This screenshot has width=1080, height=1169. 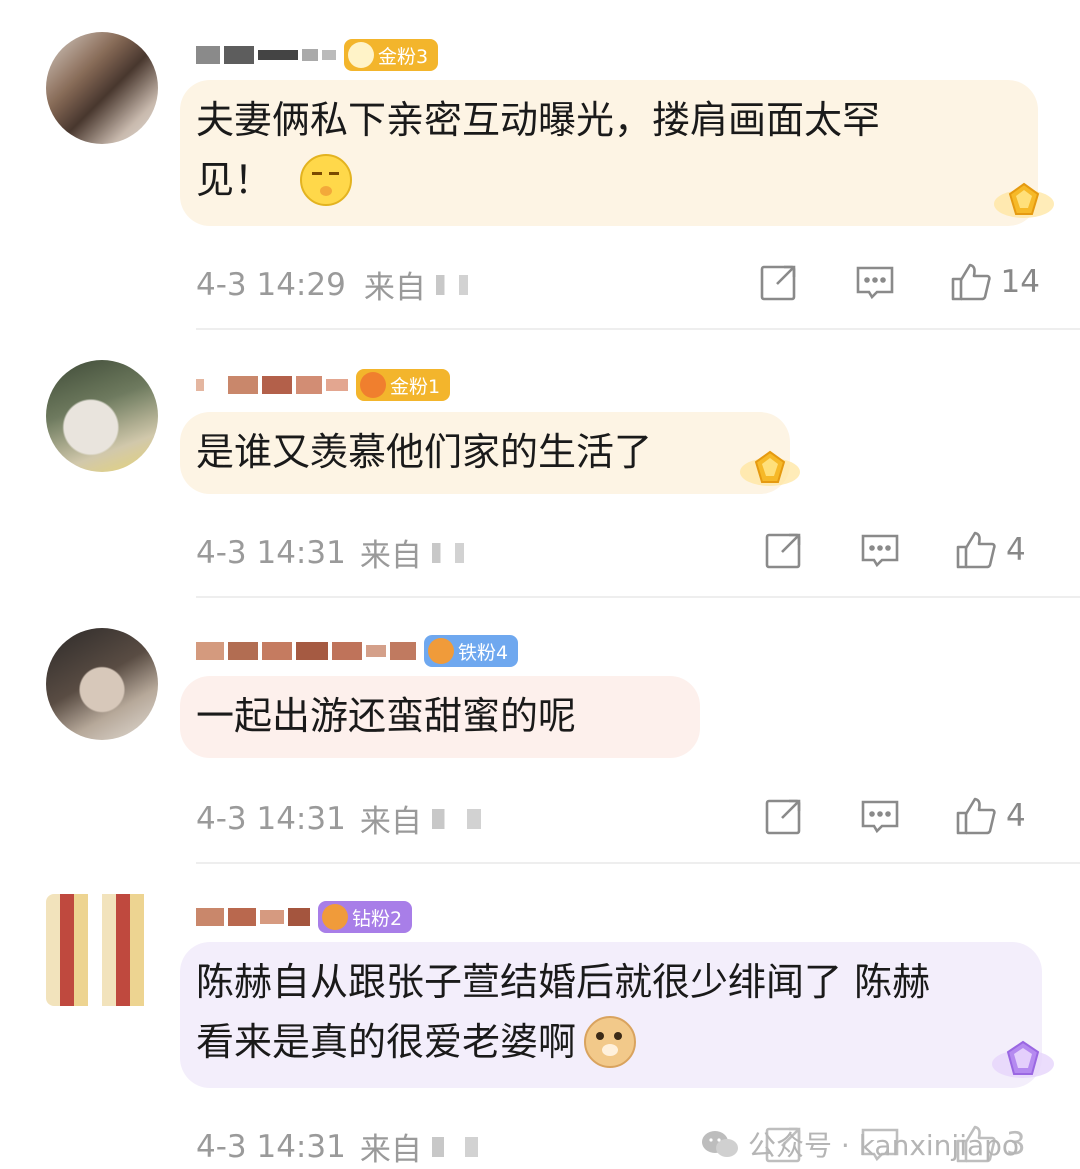 I want to click on fan-badge: 钻粉2, so click(x=365, y=917).